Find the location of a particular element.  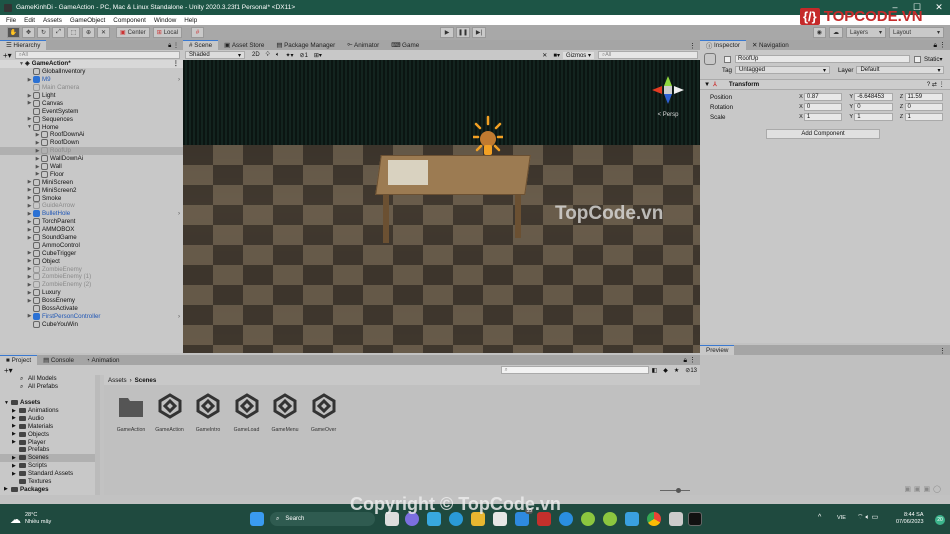

project-search-input: ⌕ is located at coordinates (574, 370).